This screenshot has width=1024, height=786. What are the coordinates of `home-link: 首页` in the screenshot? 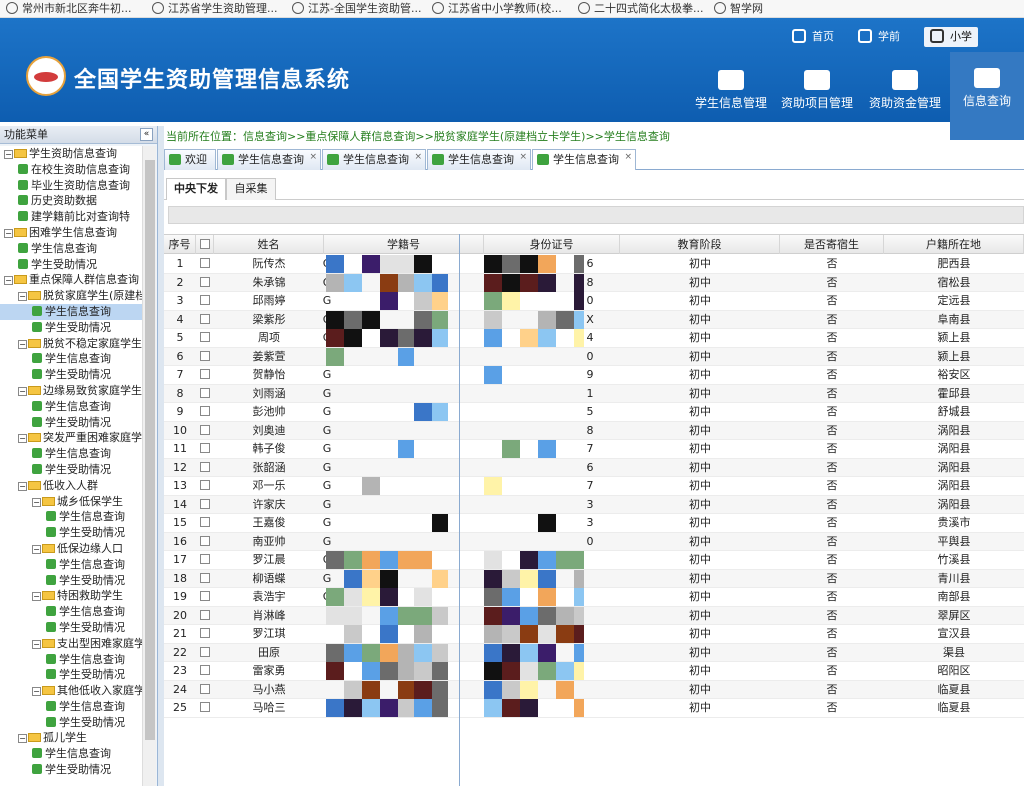 It's located at (813, 37).